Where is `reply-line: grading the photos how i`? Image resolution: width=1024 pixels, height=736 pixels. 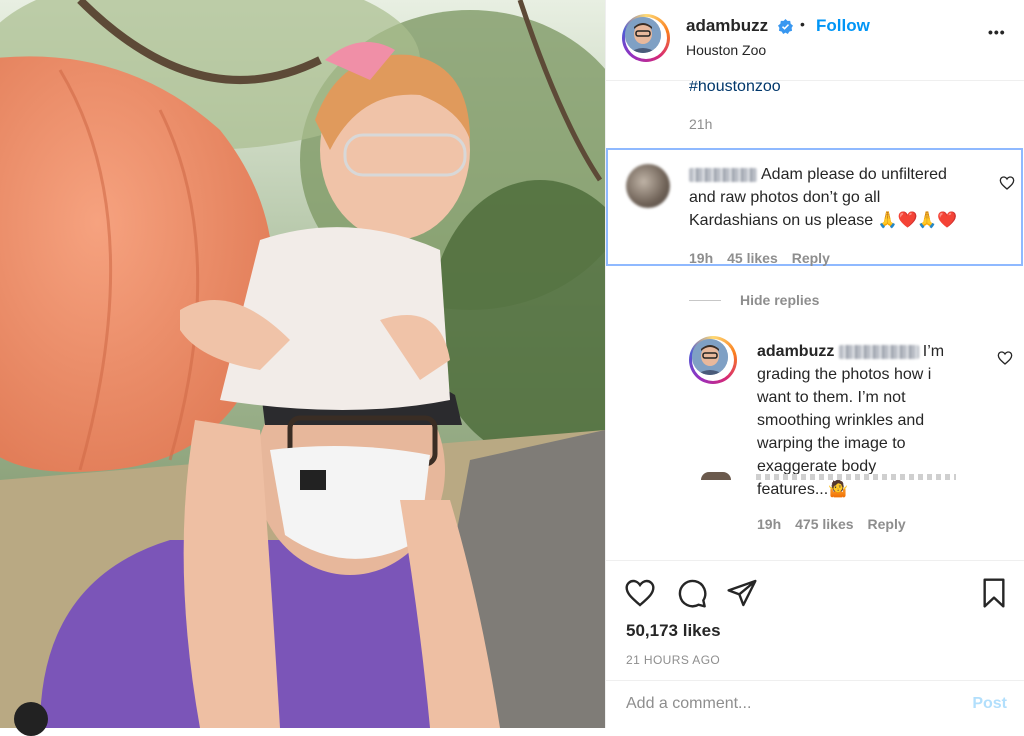
reply-line: grading the photos how i is located at coordinates (844, 374).